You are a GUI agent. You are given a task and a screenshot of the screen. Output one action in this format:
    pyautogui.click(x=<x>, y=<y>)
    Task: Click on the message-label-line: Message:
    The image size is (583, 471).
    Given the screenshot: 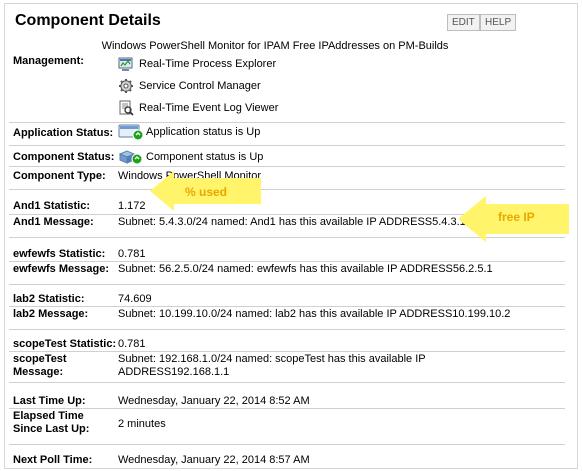 What is the action you would take?
    pyautogui.click(x=38, y=372)
    